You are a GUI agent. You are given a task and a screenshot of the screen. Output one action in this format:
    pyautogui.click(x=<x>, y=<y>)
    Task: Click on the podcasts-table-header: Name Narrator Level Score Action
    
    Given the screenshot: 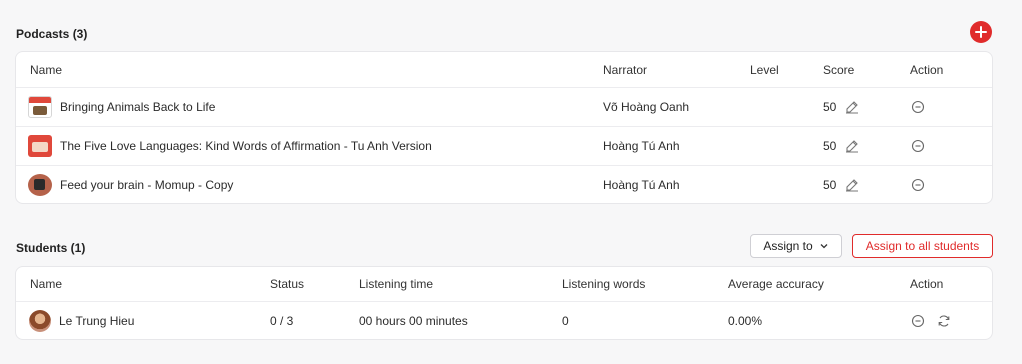 What is the action you would take?
    pyautogui.click(x=504, y=69)
    